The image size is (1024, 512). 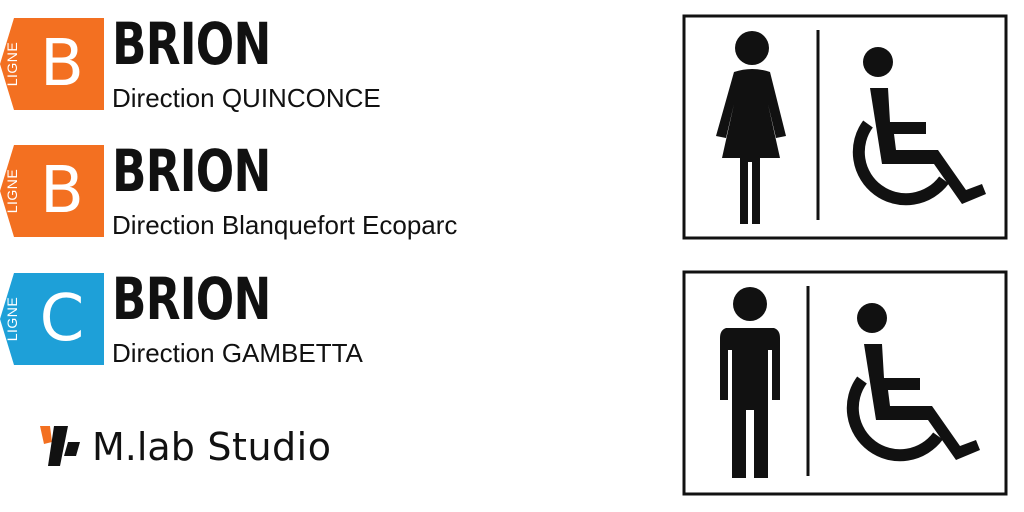 I want to click on line-badge: LIGNE C, so click(x=52, y=319).